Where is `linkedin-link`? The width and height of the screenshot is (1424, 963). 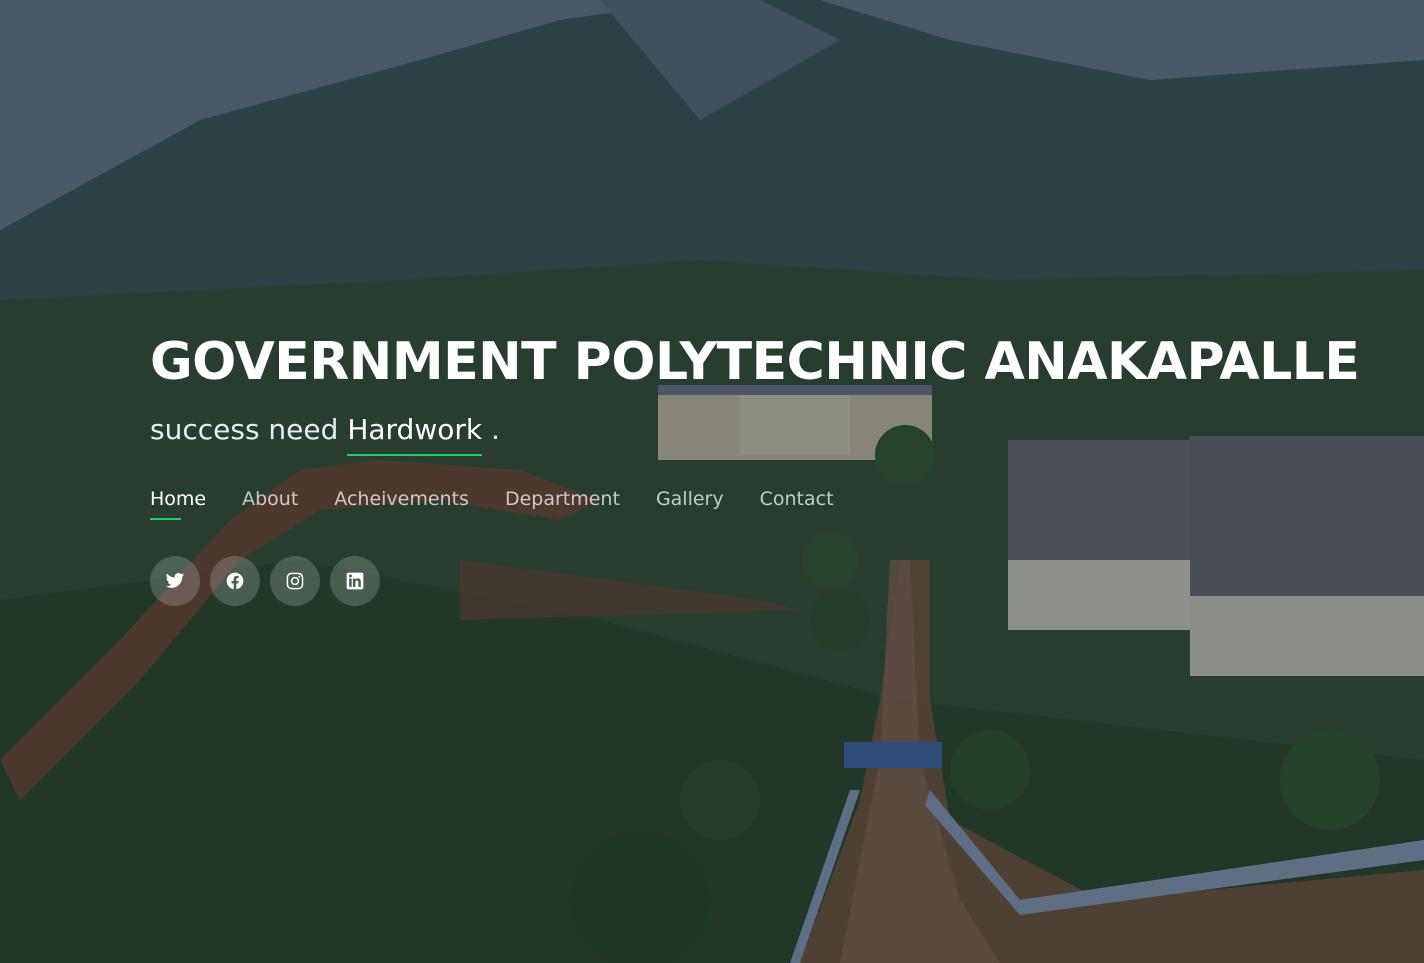
linkedin-link is located at coordinates (355, 581).